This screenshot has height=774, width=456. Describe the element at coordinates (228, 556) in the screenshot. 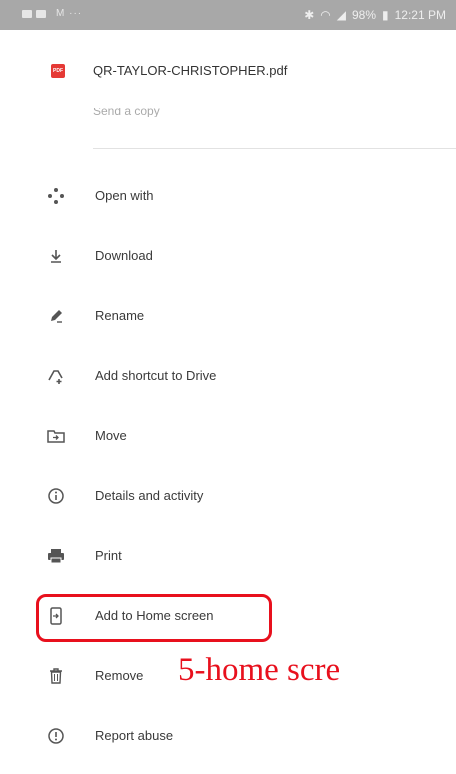

I see `menu-item-print: Print` at that location.